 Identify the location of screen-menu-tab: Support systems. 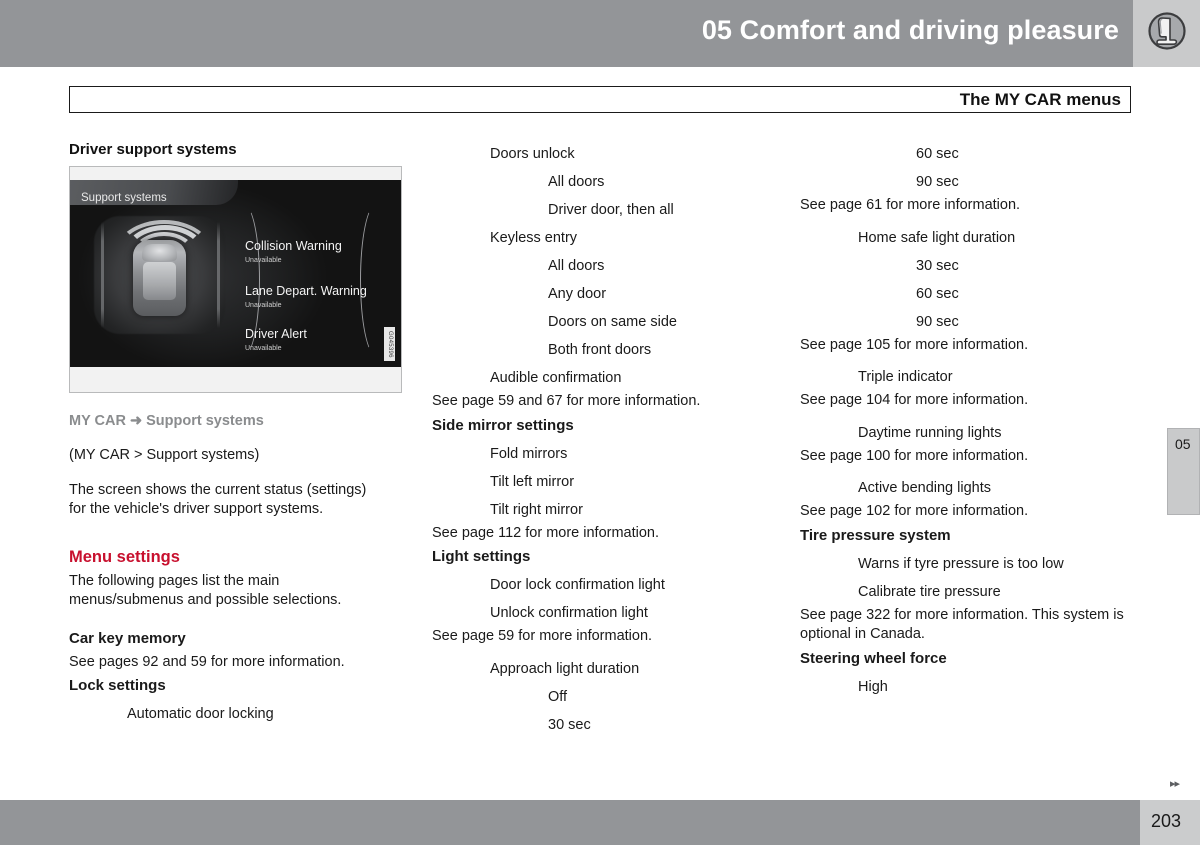
(154, 192).